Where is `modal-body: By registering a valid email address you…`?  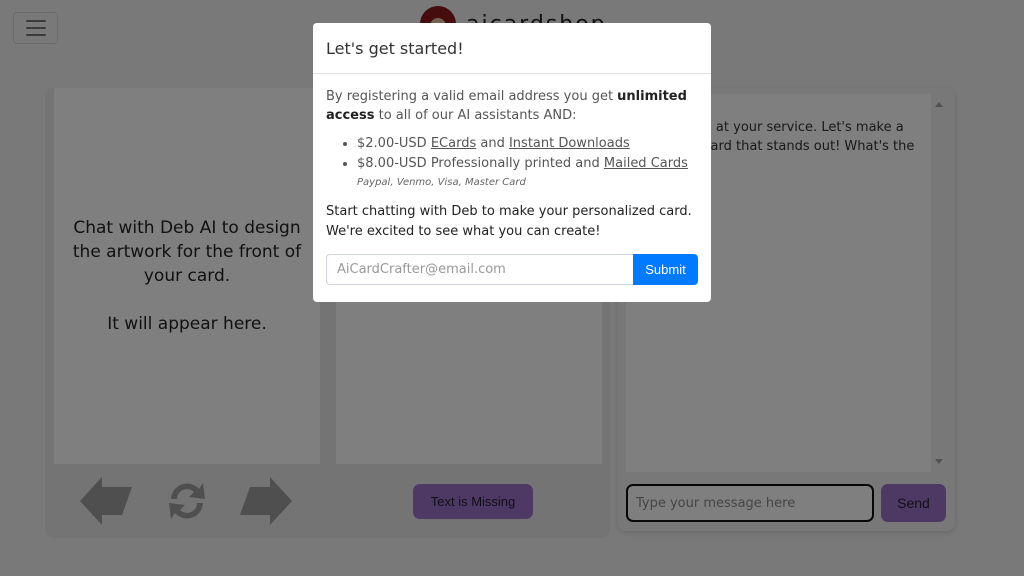 modal-body: By registering a valid email address you… is located at coordinates (512, 179).